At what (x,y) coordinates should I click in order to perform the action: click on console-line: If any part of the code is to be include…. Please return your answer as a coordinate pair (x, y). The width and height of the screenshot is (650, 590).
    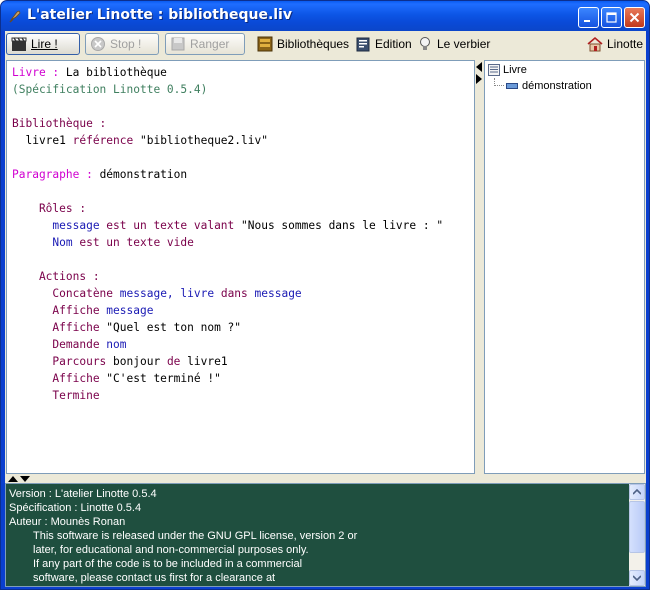
    Looking at the image, I should click on (168, 564).